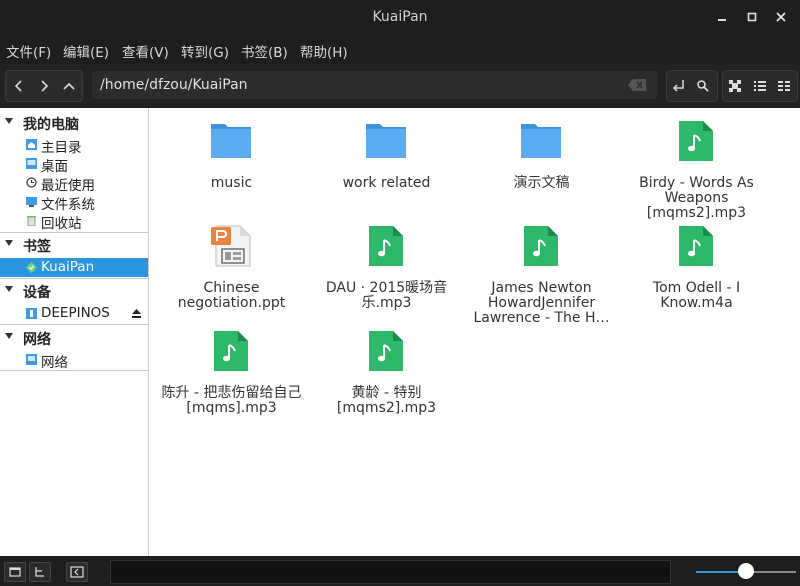  What do you see at coordinates (74, 290) in the screenshot?
I see `section-devices: 设备` at bounding box center [74, 290].